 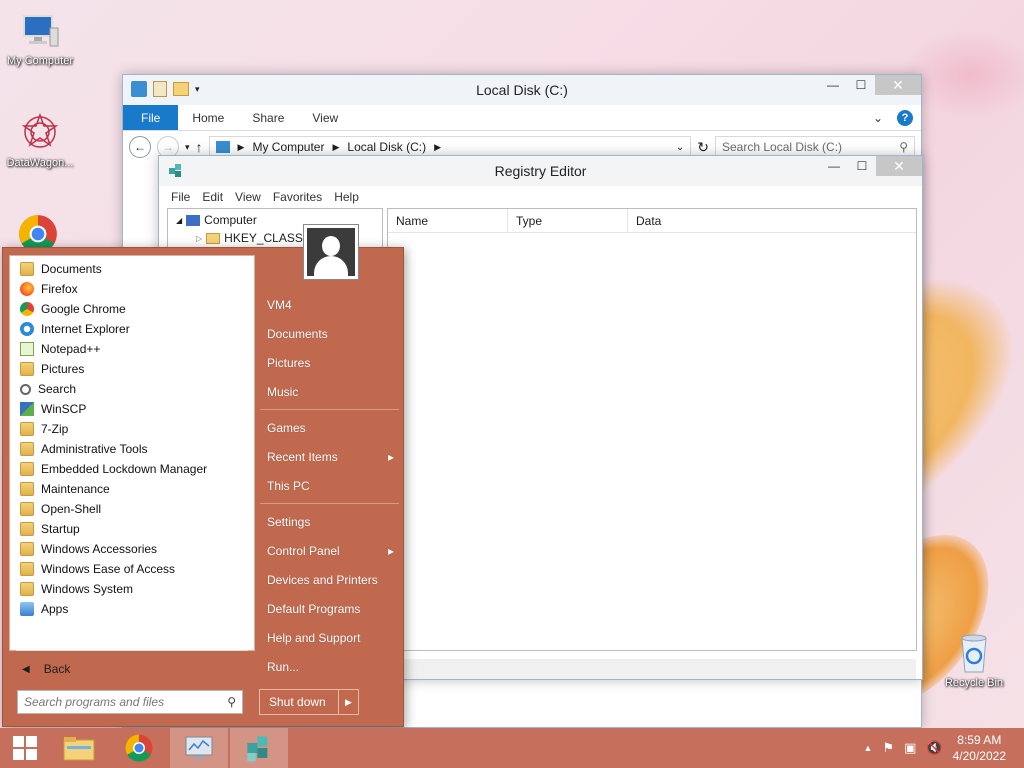 I want to click on start-program-item: Embedded Lockdown Manager, so click(x=132, y=469).